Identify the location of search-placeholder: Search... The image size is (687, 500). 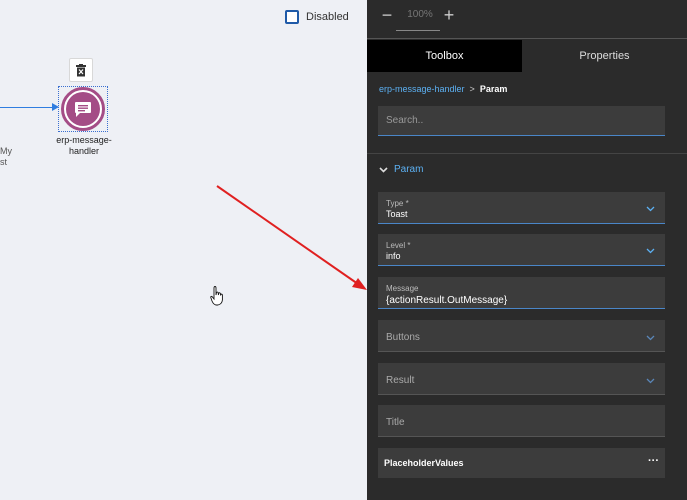
(405, 120).